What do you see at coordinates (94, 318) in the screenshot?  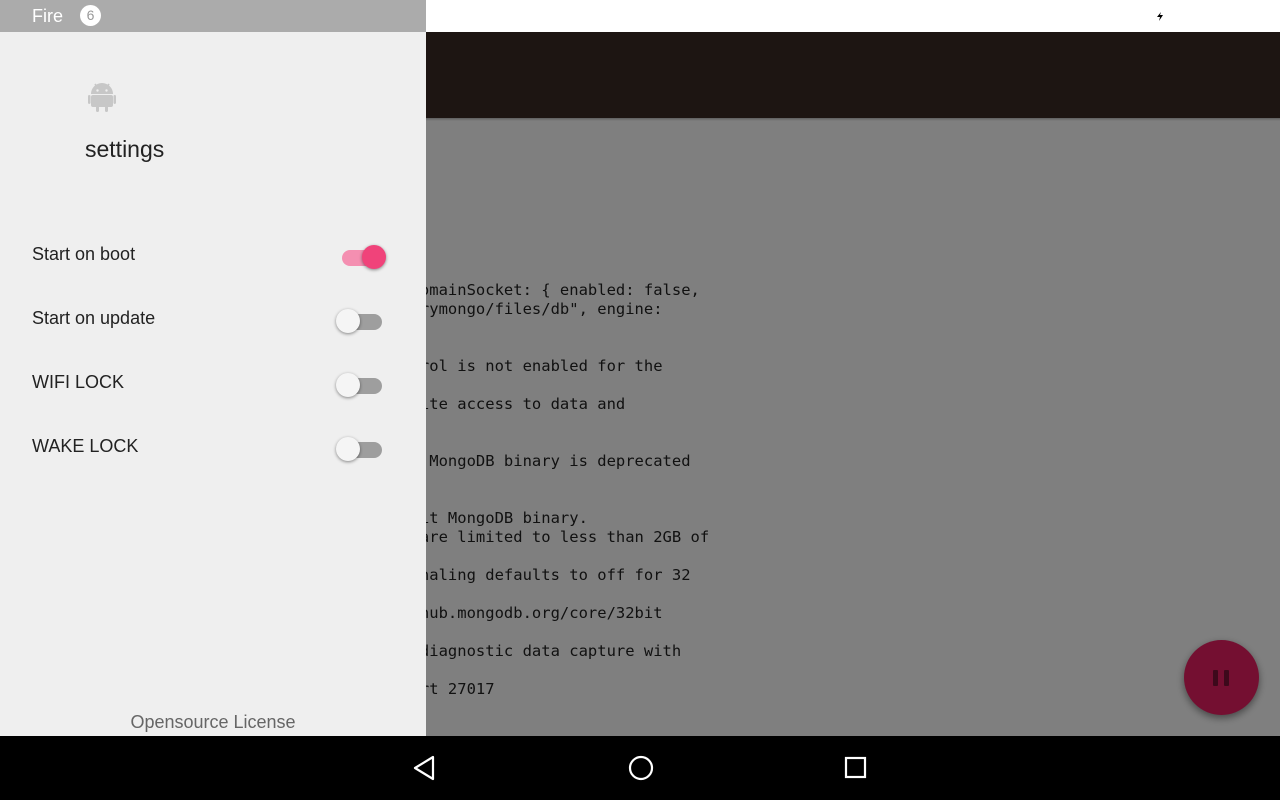 I see `setting-label: Start on update` at bounding box center [94, 318].